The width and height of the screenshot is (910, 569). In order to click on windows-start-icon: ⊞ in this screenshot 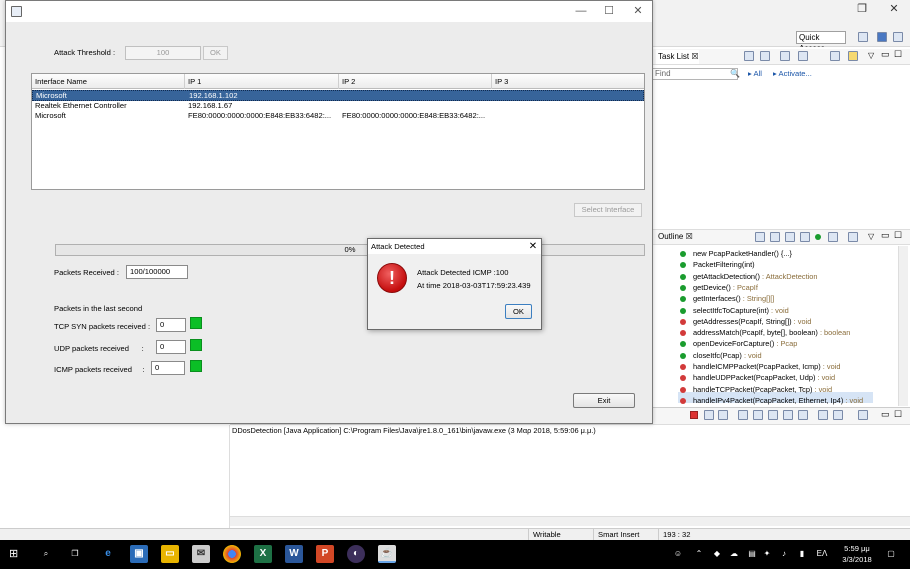, I will do `click(15, 554)`.